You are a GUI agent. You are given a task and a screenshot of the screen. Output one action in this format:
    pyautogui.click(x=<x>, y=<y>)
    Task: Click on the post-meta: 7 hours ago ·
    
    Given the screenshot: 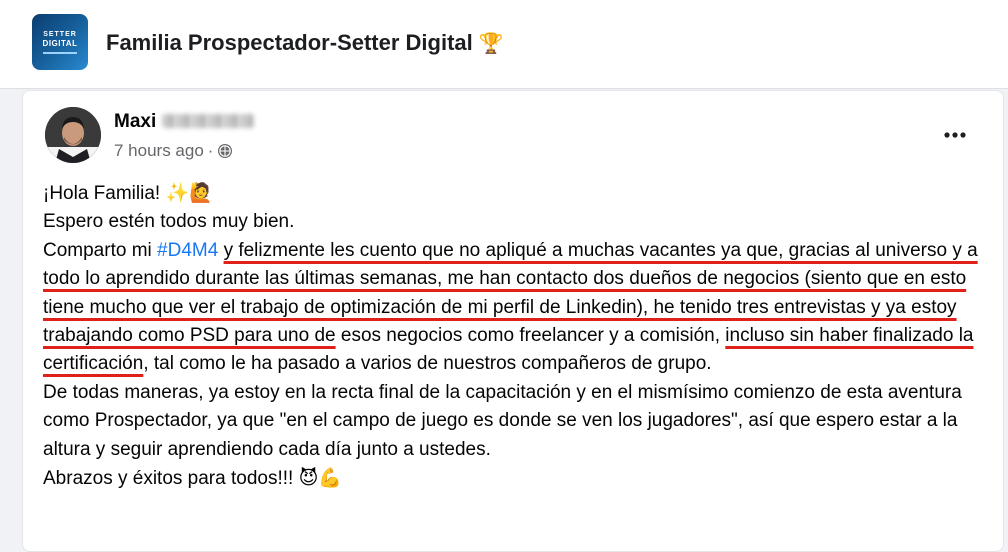 What is the action you would take?
    pyautogui.click(x=173, y=151)
    